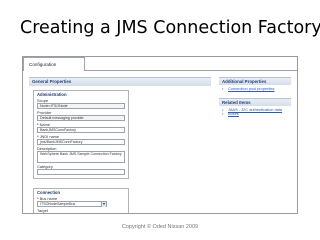  Describe the element at coordinates (191, 70) in the screenshot. I see `tab-divider` at that location.